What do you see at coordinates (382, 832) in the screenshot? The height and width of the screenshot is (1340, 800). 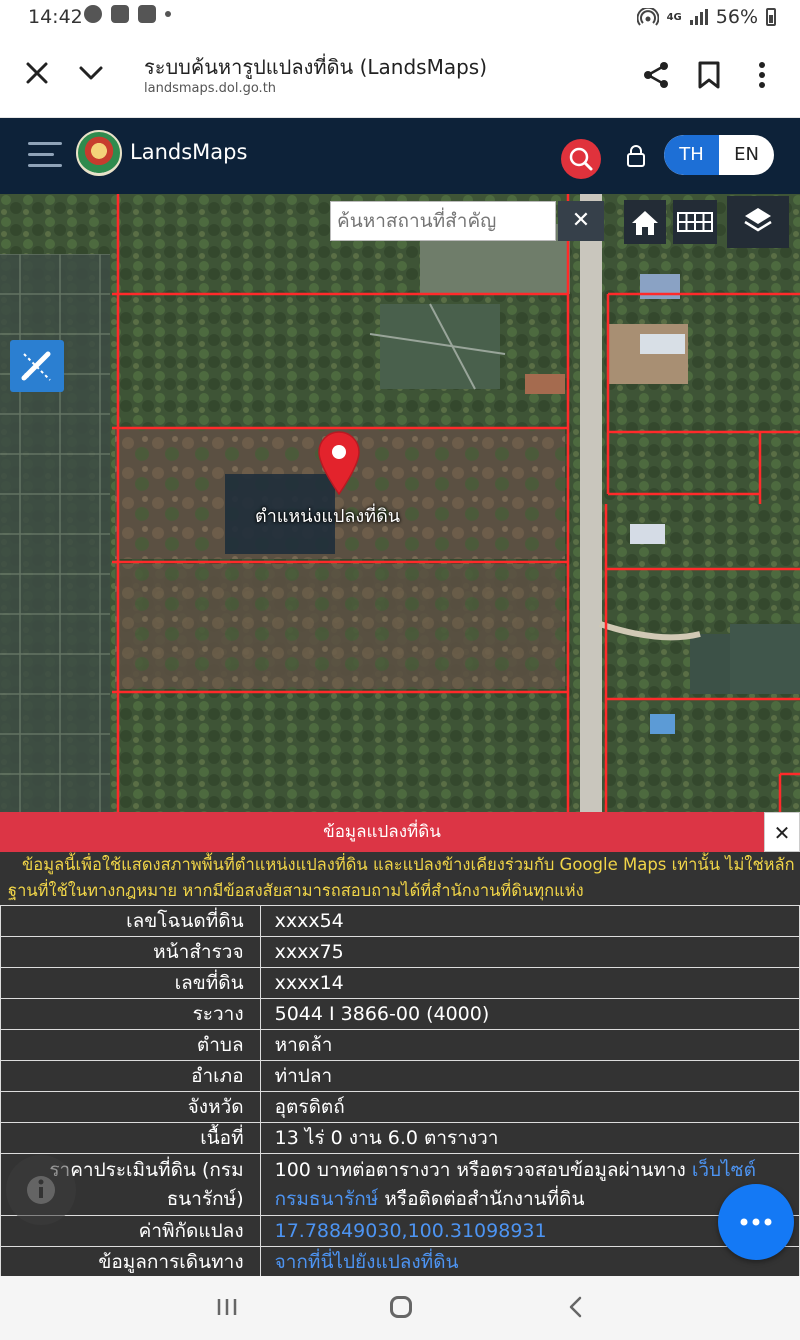 I see `panel-title: ข้อมูลแปลงที่ดิน` at bounding box center [382, 832].